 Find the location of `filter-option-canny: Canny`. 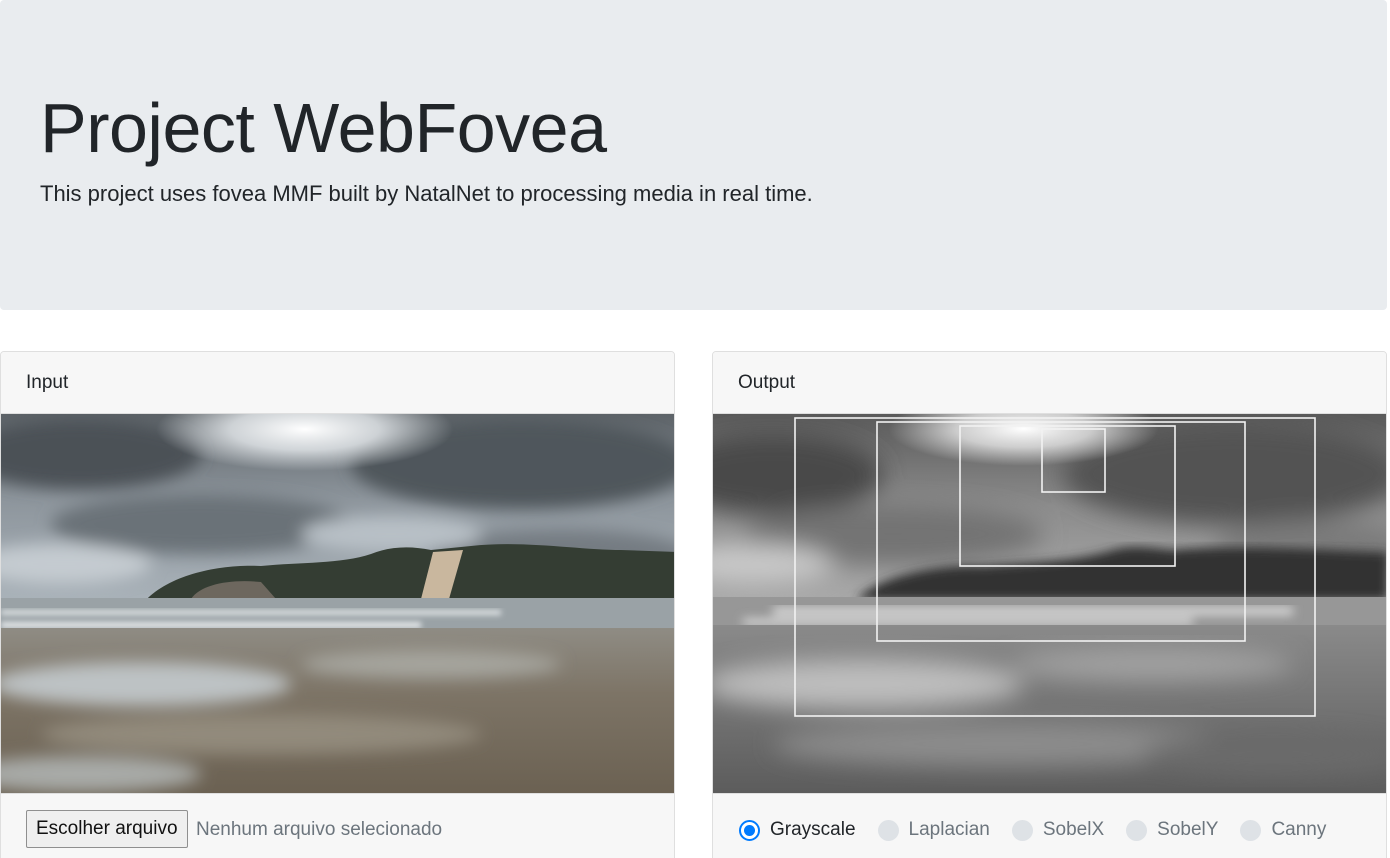

filter-option-canny: Canny is located at coordinates (1283, 830).